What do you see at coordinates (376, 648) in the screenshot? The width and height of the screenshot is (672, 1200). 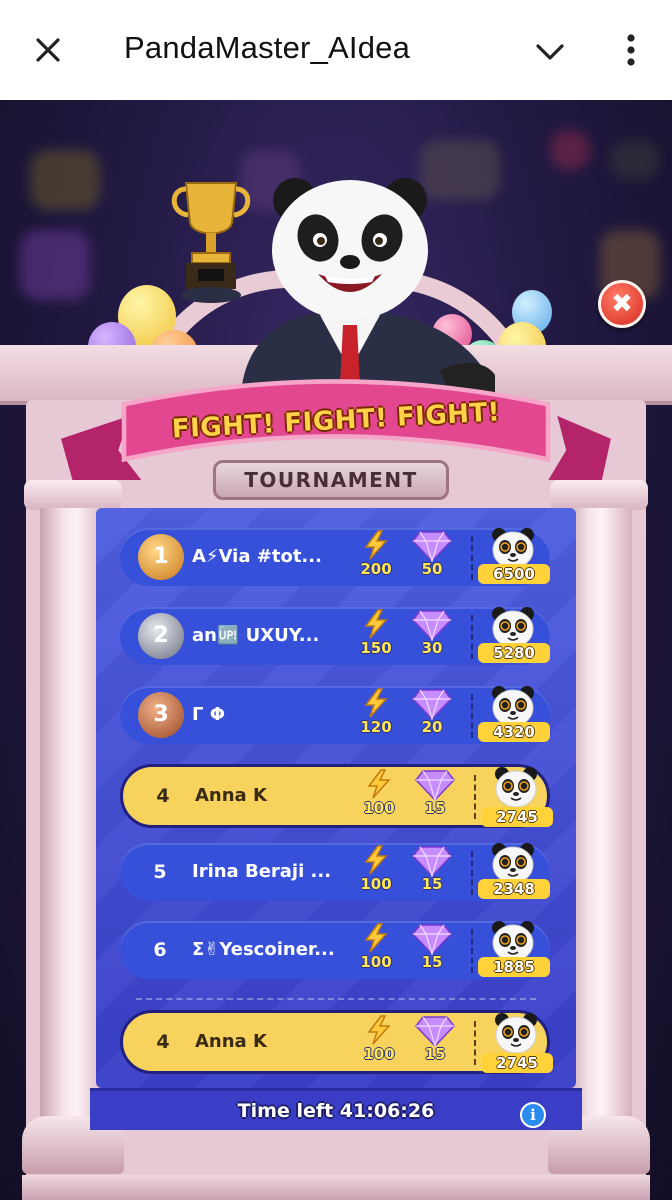 I see `bolt-reward: 150` at bounding box center [376, 648].